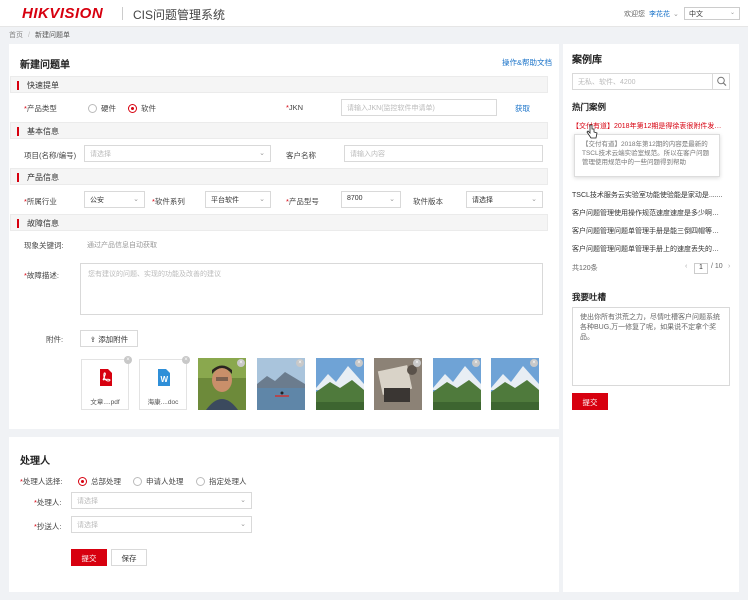 Image resolution: width=748 pixels, height=600 pixels. I want to click on complain-submit-button: 提交, so click(590, 401).